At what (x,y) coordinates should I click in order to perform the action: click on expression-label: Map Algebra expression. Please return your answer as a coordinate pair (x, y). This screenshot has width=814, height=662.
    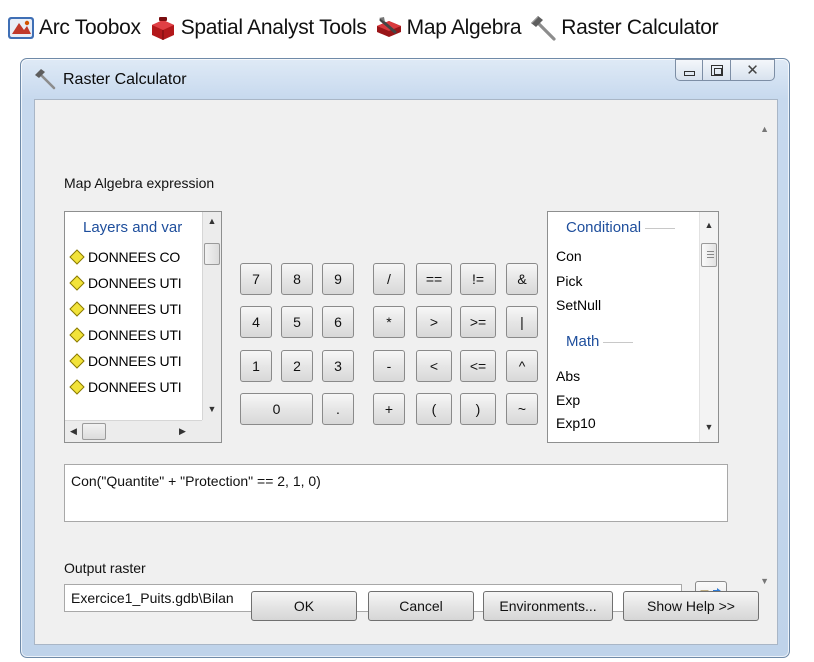
    Looking at the image, I should click on (139, 183).